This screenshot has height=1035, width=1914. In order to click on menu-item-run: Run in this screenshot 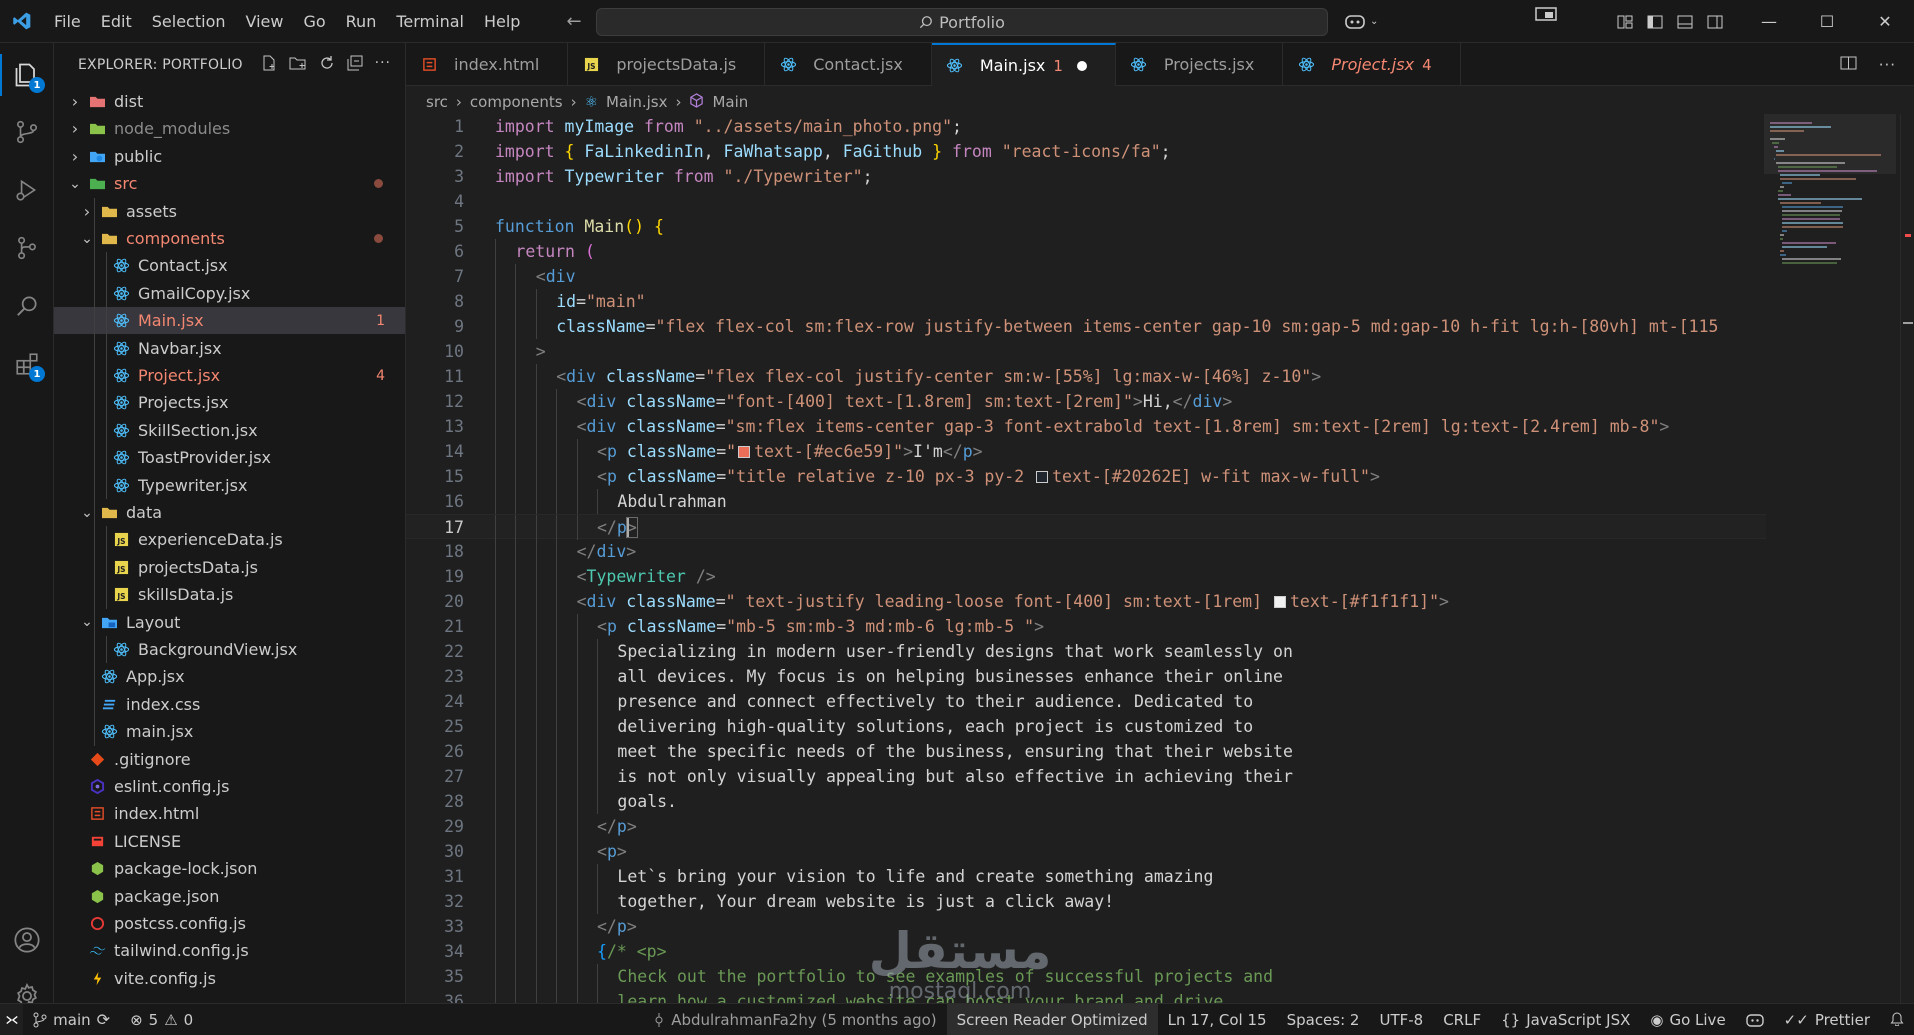, I will do `click(361, 21)`.